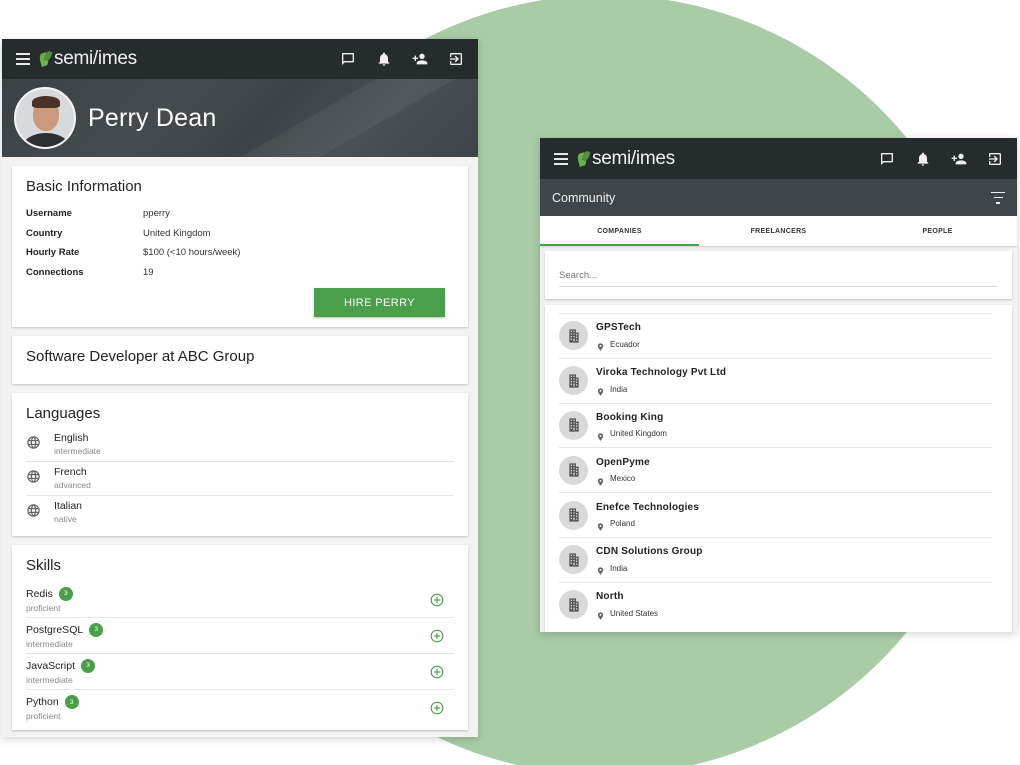 The height and width of the screenshot is (765, 1020). I want to click on list-item: GPSTech Ecuador, so click(775, 335).